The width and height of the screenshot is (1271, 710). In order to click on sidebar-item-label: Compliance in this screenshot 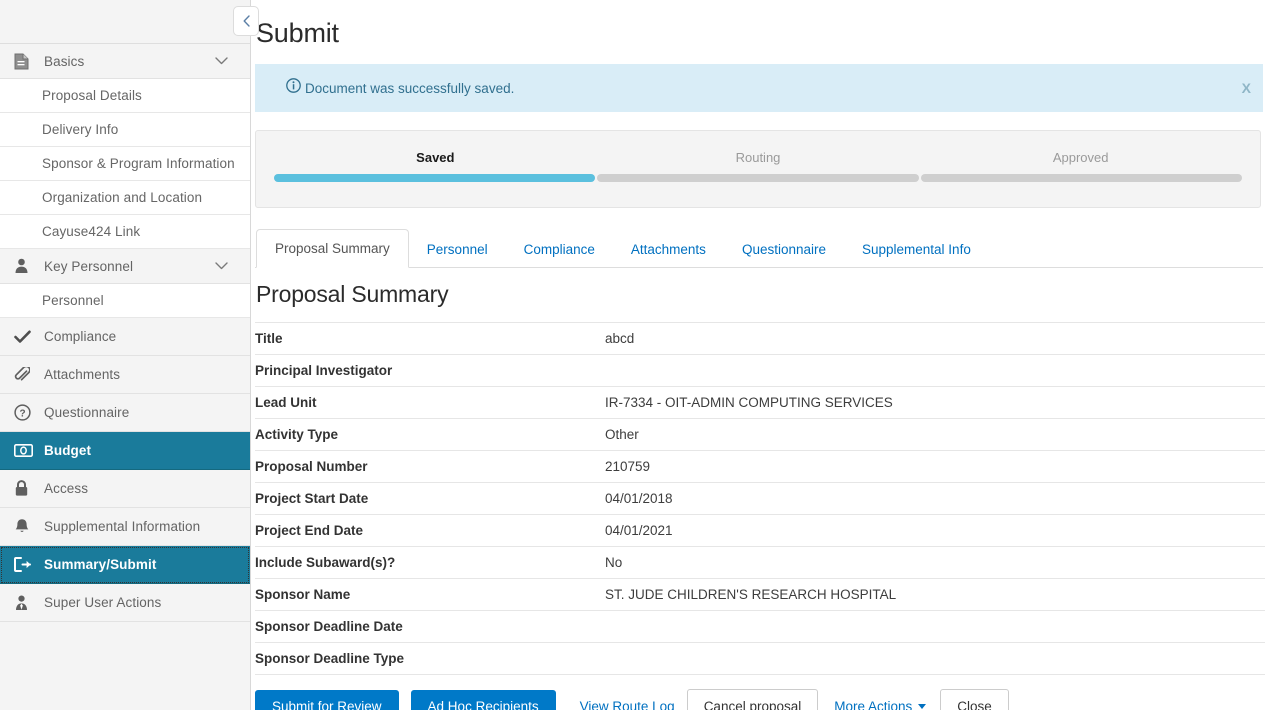, I will do `click(80, 336)`.